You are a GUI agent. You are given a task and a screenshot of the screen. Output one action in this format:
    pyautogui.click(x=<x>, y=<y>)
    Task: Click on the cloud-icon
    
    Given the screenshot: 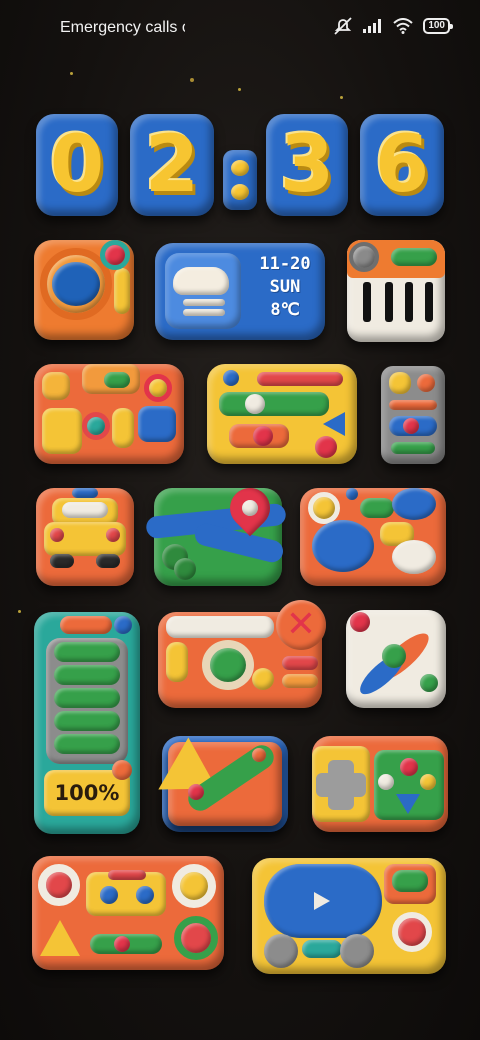 What is the action you would take?
    pyautogui.click(x=203, y=291)
    